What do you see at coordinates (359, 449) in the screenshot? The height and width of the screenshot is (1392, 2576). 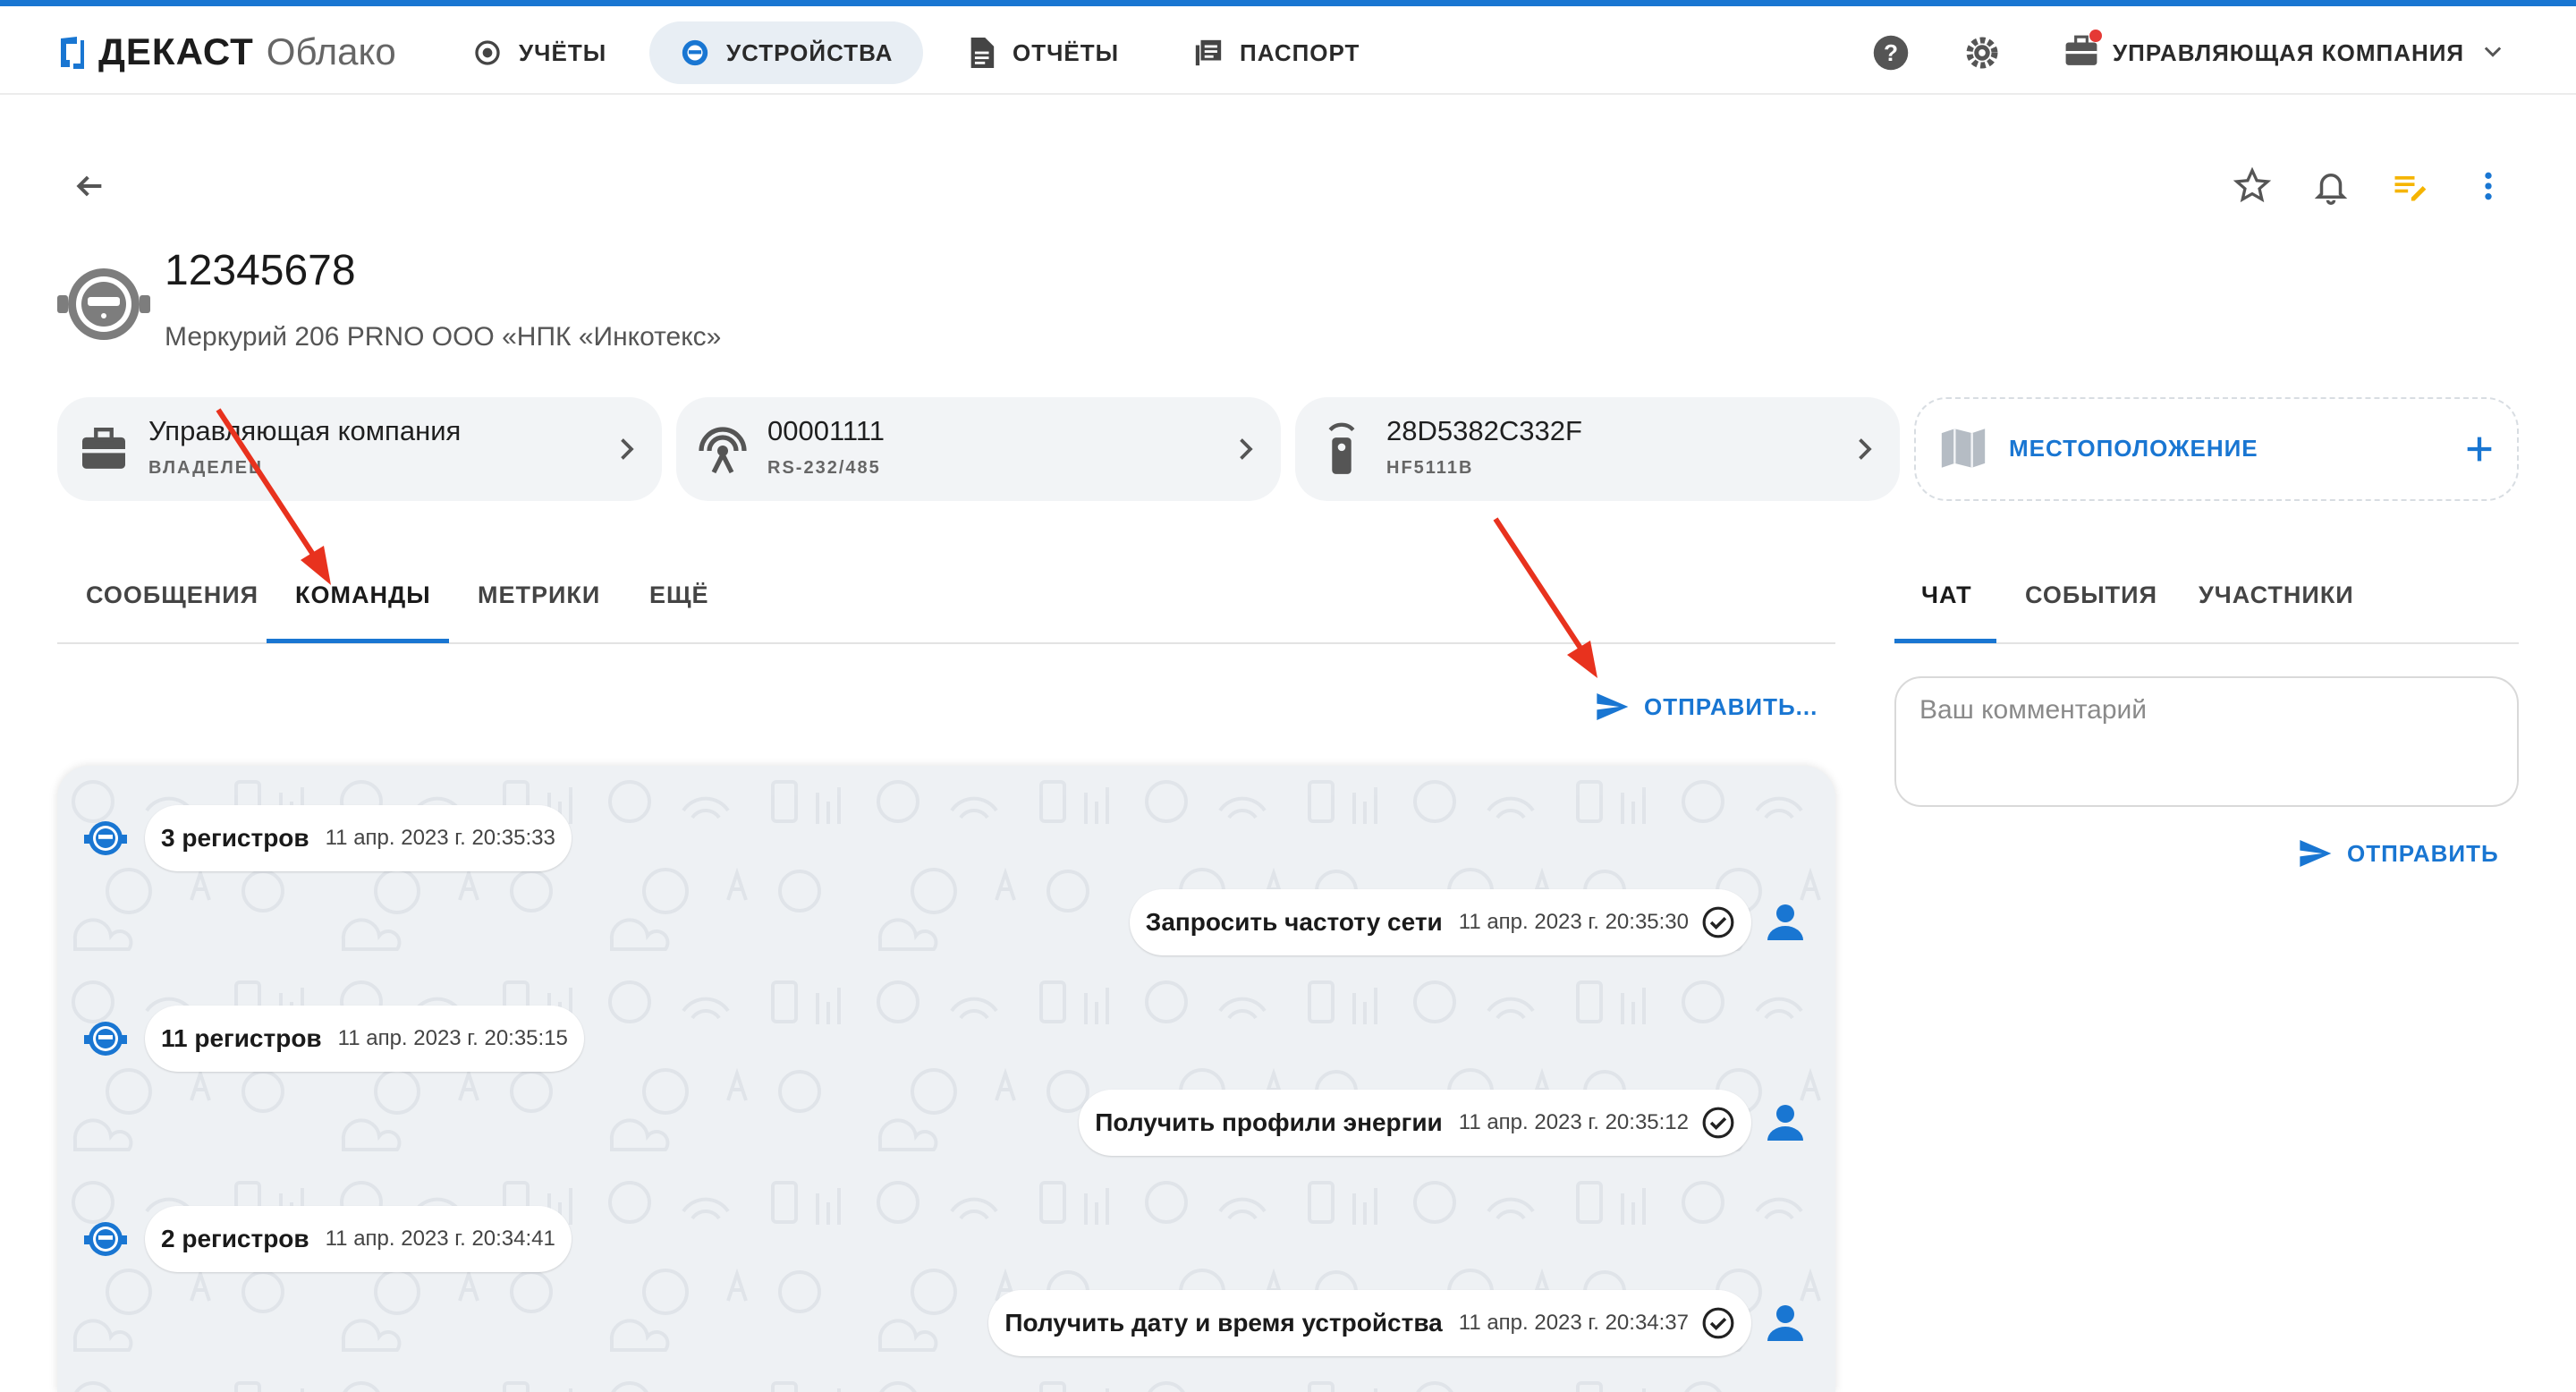 I see `owner-card: Управляющая компания ВЛАДЕЛЕЦ` at bounding box center [359, 449].